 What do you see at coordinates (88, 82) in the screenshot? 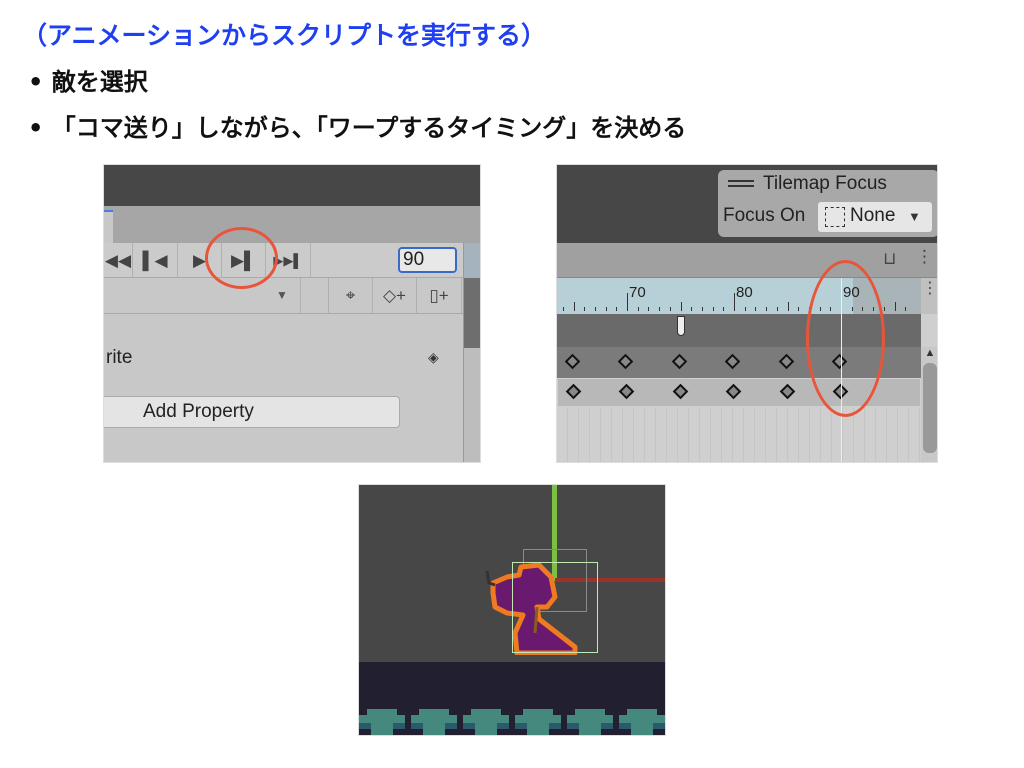
I see `bullet-select-enemy: • 敵を選択` at bounding box center [88, 82].